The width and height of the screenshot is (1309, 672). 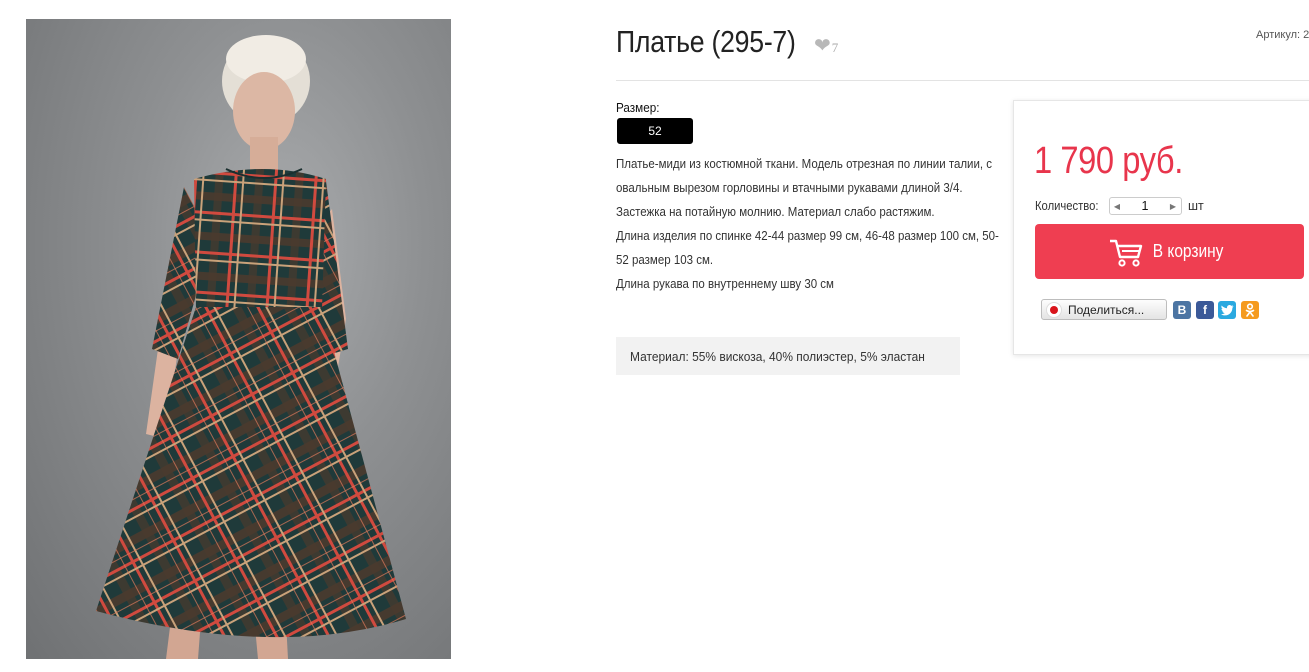 What do you see at coordinates (1108, 161) in the screenshot?
I see `price: 1 790 руб.` at bounding box center [1108, 161].